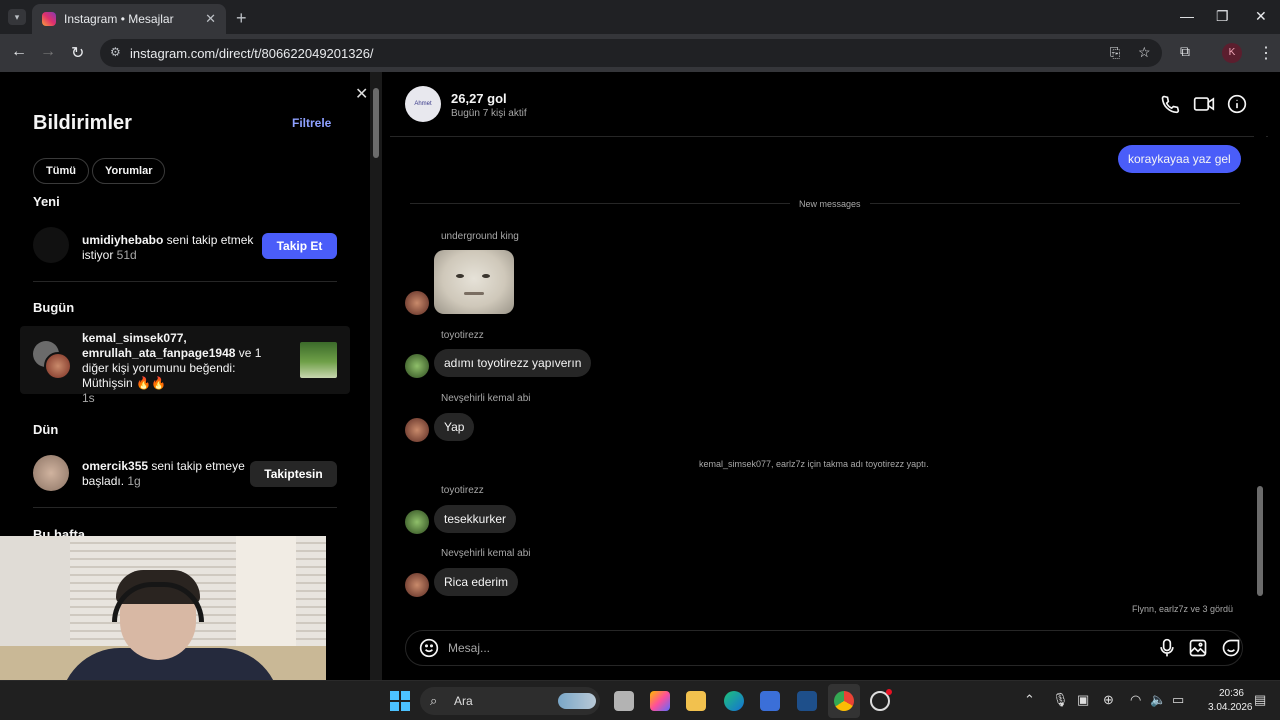 The image size is (1280, 720). Describe the element at coordinates (1178, 700) in the screenshot. I see `battery-icon: ▭` at that location.